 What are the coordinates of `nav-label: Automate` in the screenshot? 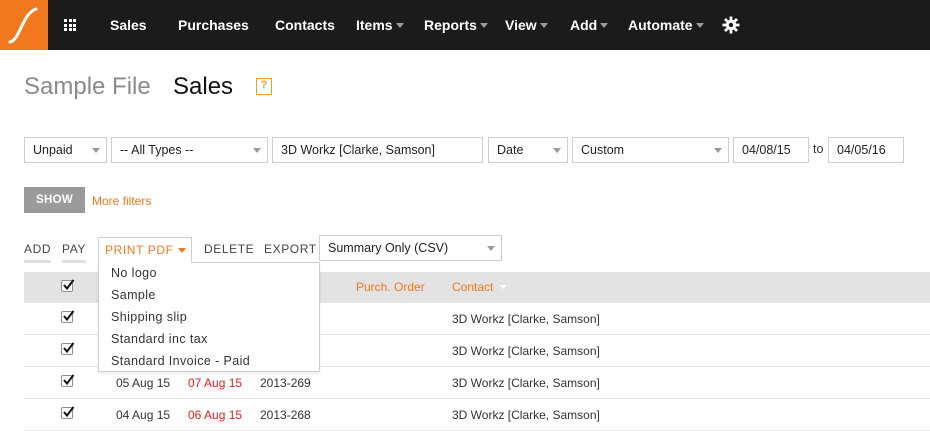 It's located at (660, 25).